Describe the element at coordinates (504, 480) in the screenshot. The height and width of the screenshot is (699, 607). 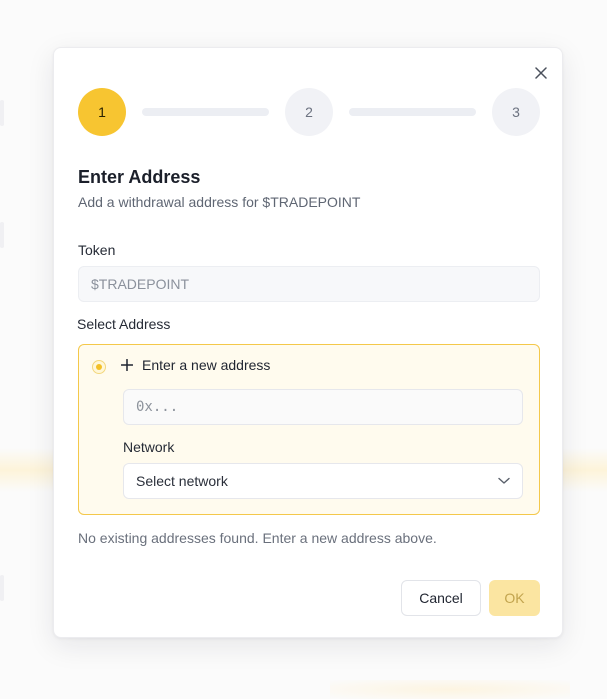
I see `chevron-down-icon` at that location.